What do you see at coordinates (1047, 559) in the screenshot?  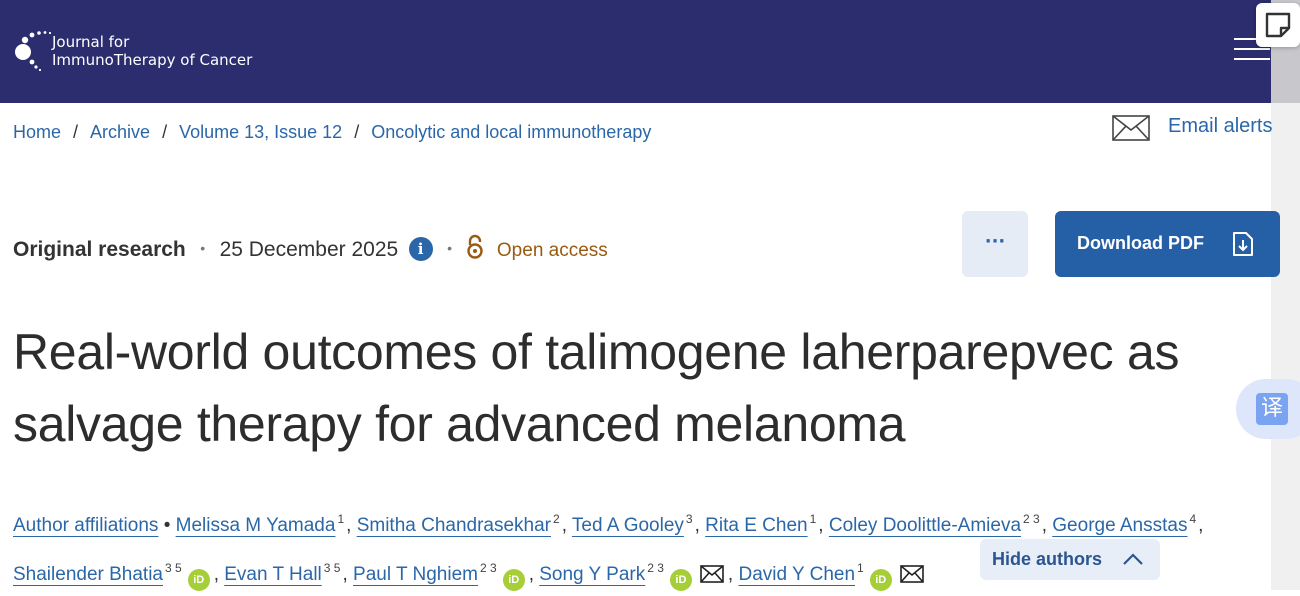 I see `hide-authors-label: Hide authors` at bounding box center [1047, 559].